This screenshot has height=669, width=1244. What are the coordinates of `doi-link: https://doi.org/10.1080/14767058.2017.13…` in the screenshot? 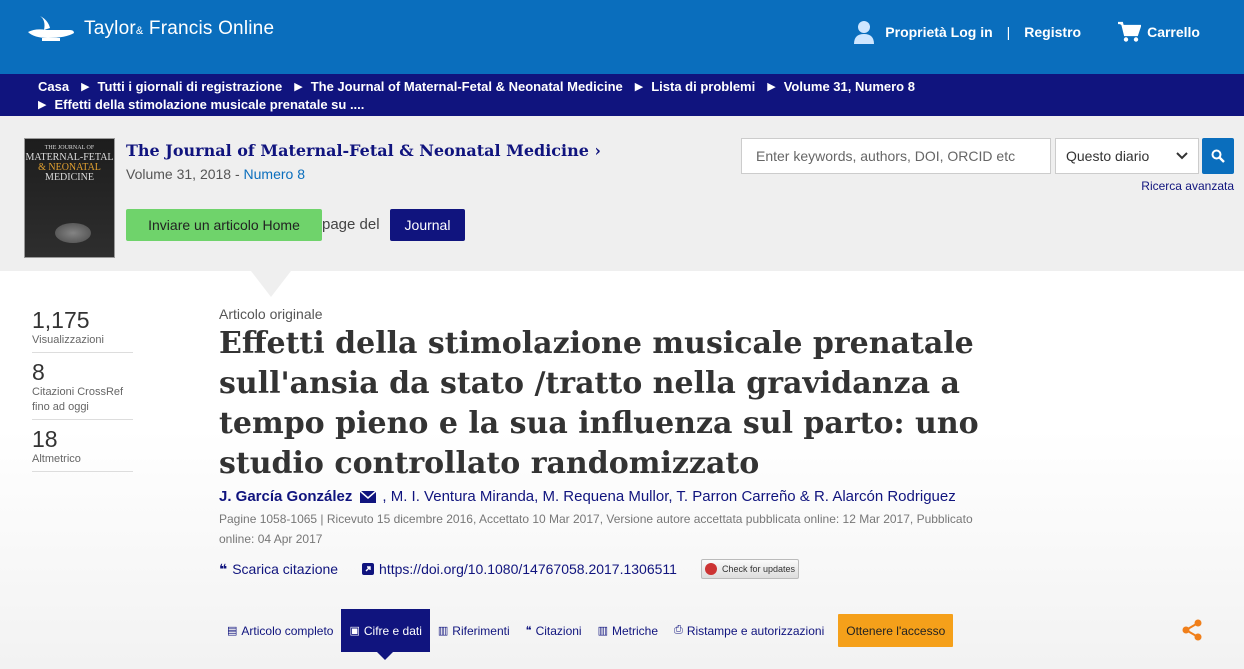 It's located at (519, 569).